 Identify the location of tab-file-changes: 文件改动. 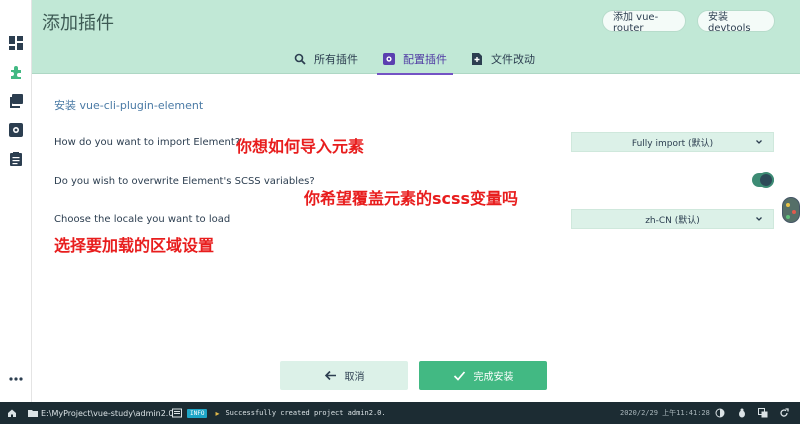
(503, 59).